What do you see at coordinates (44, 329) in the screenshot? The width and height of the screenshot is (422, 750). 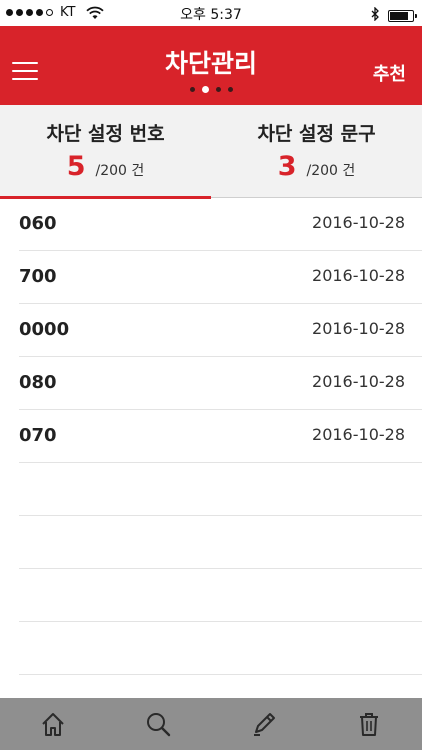 I see `blocked-number: 0000` at bounding box center [44, 329].